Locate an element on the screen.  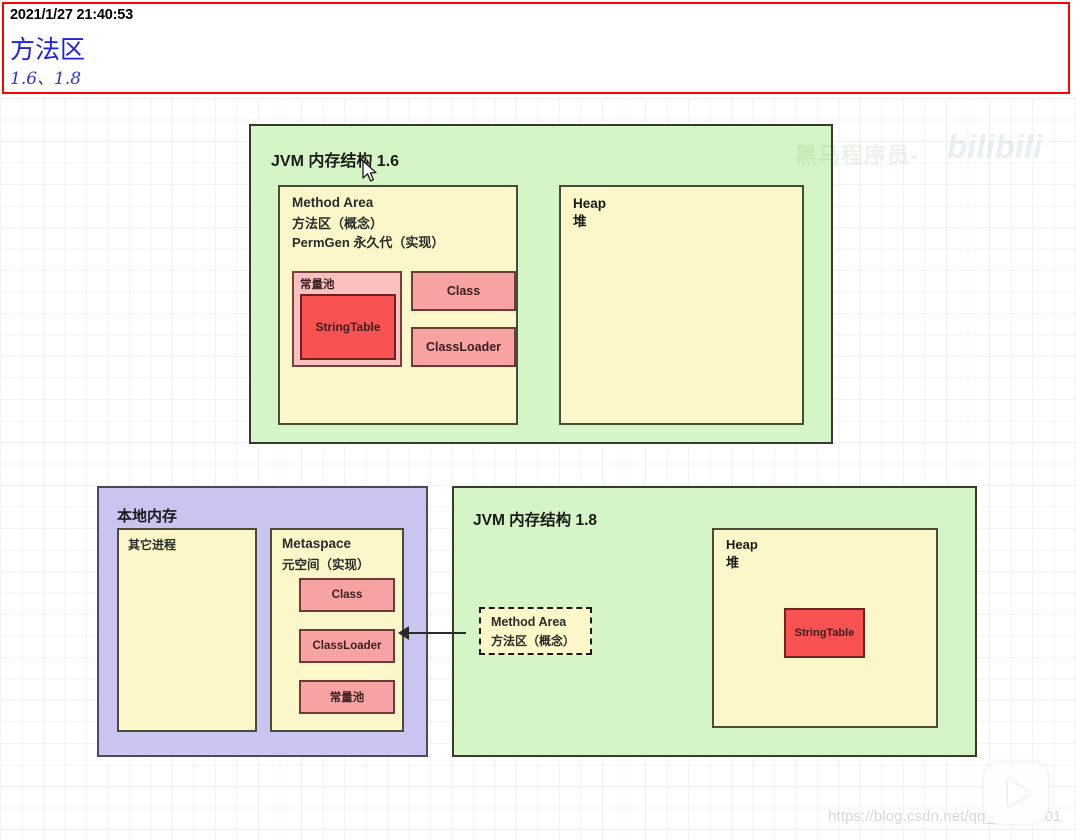
constant-pool-box: 常量池 StringTable is located at coordinates (347, 319).